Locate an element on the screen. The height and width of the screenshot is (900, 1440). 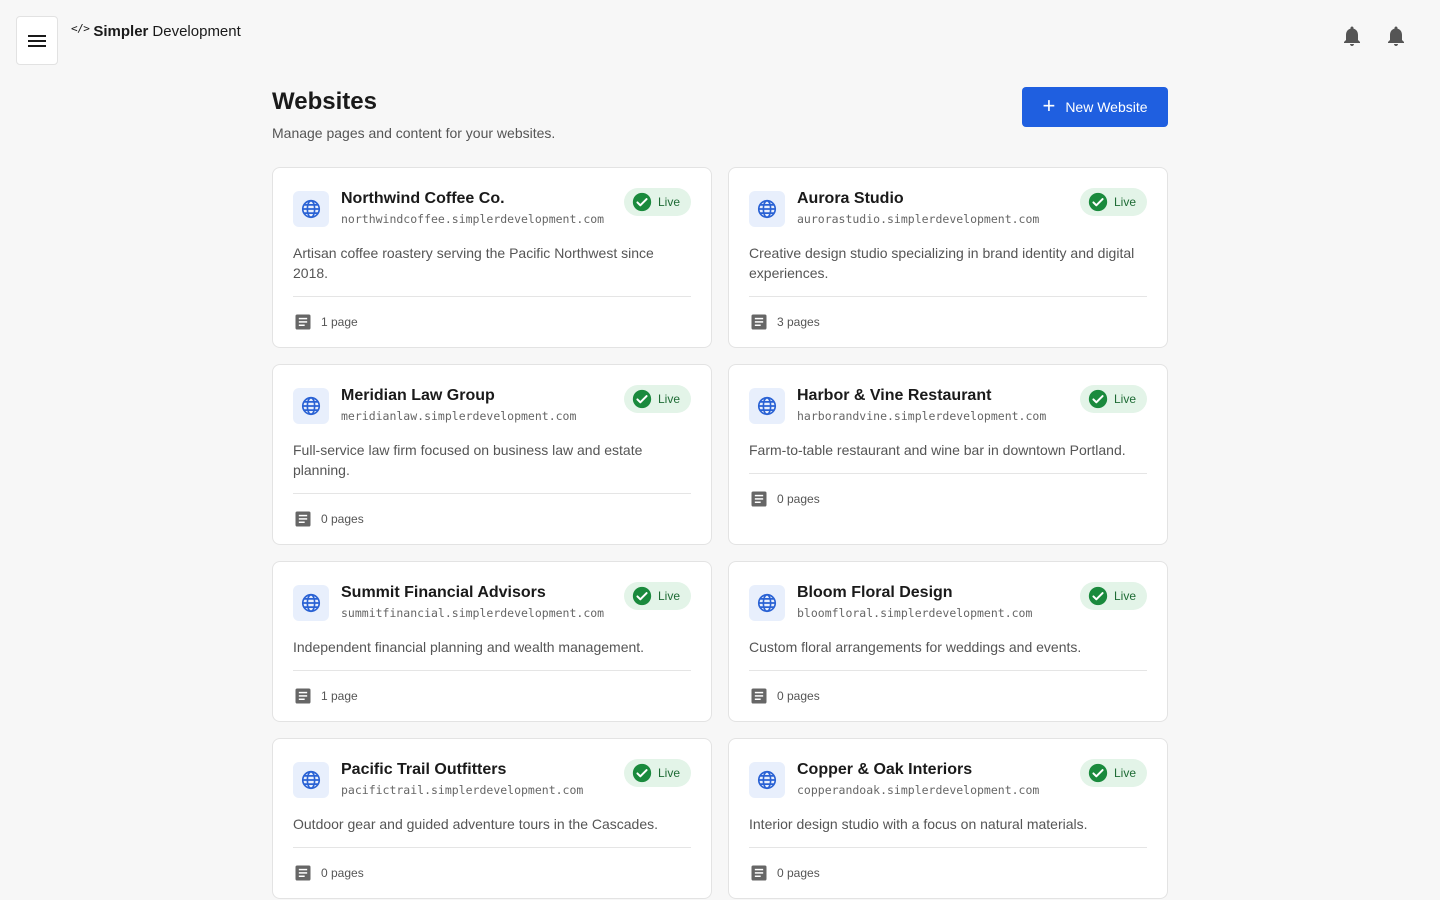
page-count-label: 3 pages is located at coordinates (798, 322).